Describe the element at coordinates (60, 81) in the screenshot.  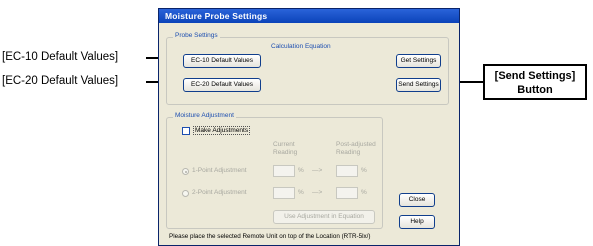
I see `callout-ec20-default-values: [EC-20 Default Values]` at that location.